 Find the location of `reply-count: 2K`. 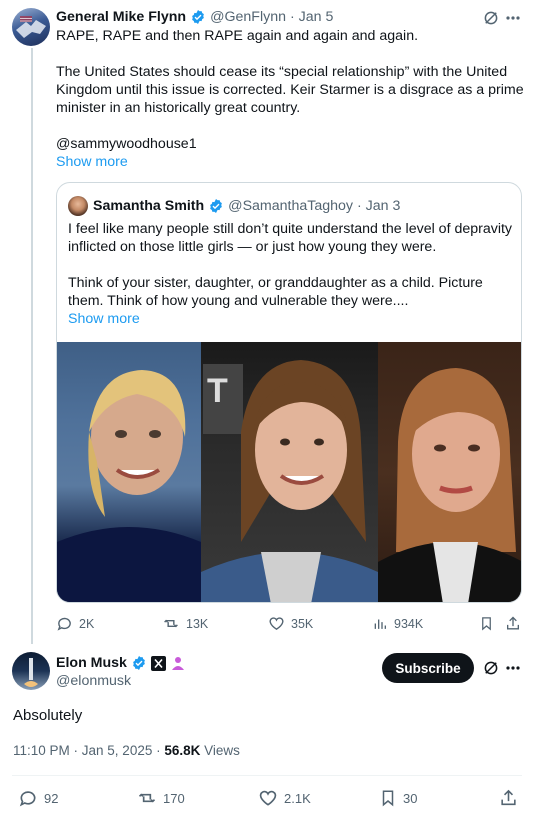

reply-count: 2K is located at coordinates (87, 623).